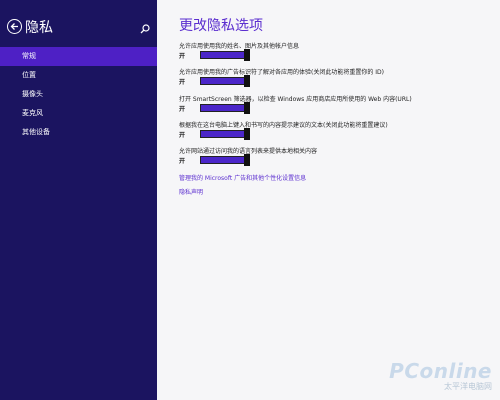 The width and height of the screenshot is (500, 400). What do you see at coordinates (78, 56) in the screenshot?
I see `sidebar-item-general: 常规` at bounding box center [78, 56].